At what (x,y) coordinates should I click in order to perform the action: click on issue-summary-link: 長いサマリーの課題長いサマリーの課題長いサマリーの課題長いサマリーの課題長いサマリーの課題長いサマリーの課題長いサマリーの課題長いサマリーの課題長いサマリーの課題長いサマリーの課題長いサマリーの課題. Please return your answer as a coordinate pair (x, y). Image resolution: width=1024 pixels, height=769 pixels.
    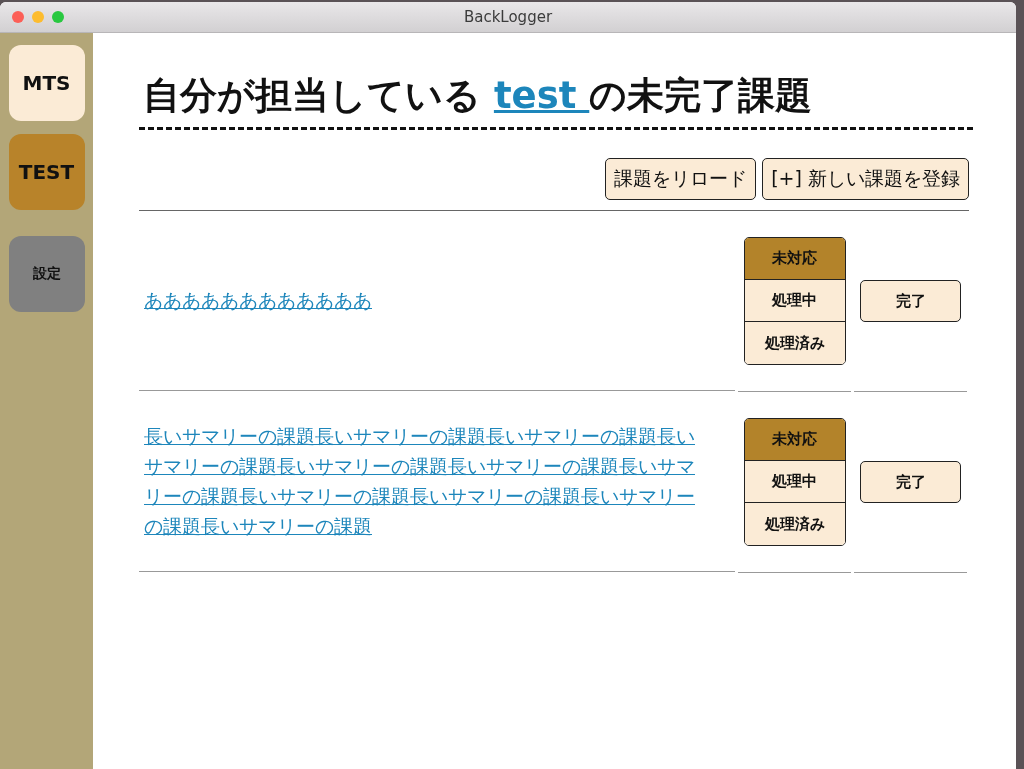
    Looking at the image, I should click on (428, 481).